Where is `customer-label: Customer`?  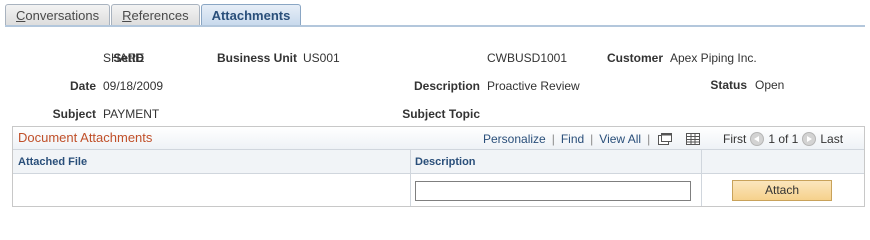
customer-label: Customer is located at coordinates (634, 58).